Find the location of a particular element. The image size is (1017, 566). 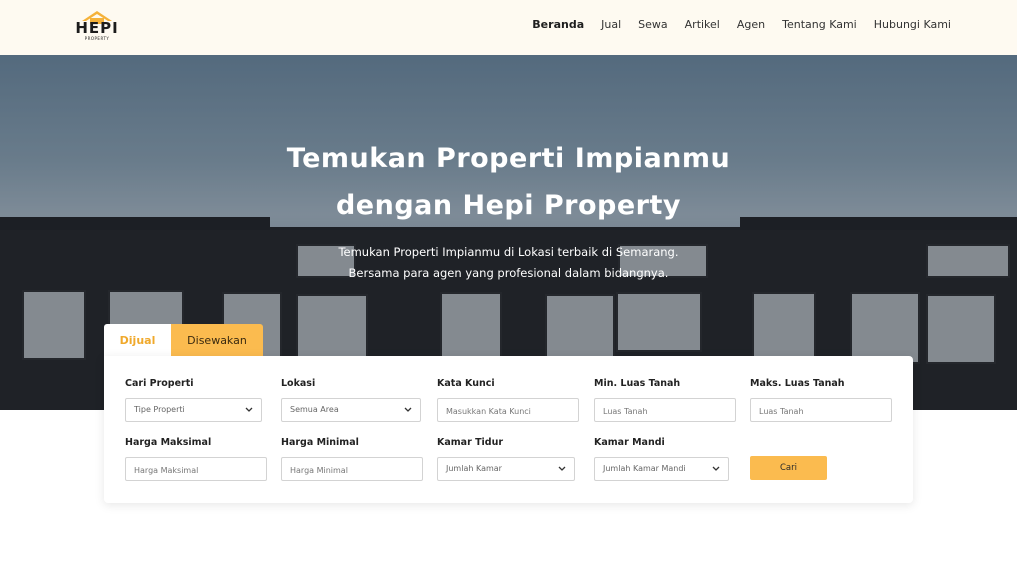

logo-subtext: PROPERTY is located at coordinates (97, 38).